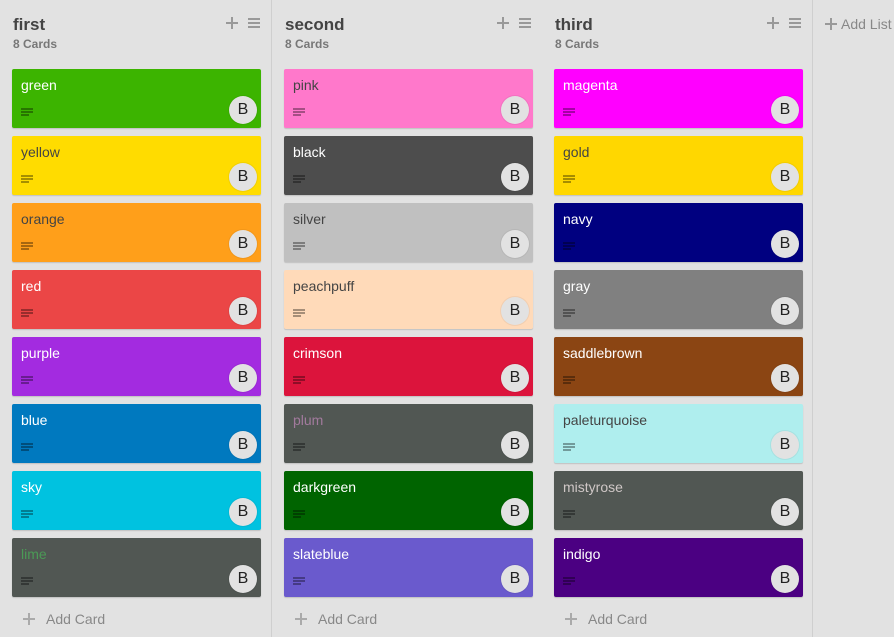 The width and height of the screenshot is (894, 637). Describe the element at coordinates (678, 500) in the screenshot. I see `card: mistyrose B` at that location.